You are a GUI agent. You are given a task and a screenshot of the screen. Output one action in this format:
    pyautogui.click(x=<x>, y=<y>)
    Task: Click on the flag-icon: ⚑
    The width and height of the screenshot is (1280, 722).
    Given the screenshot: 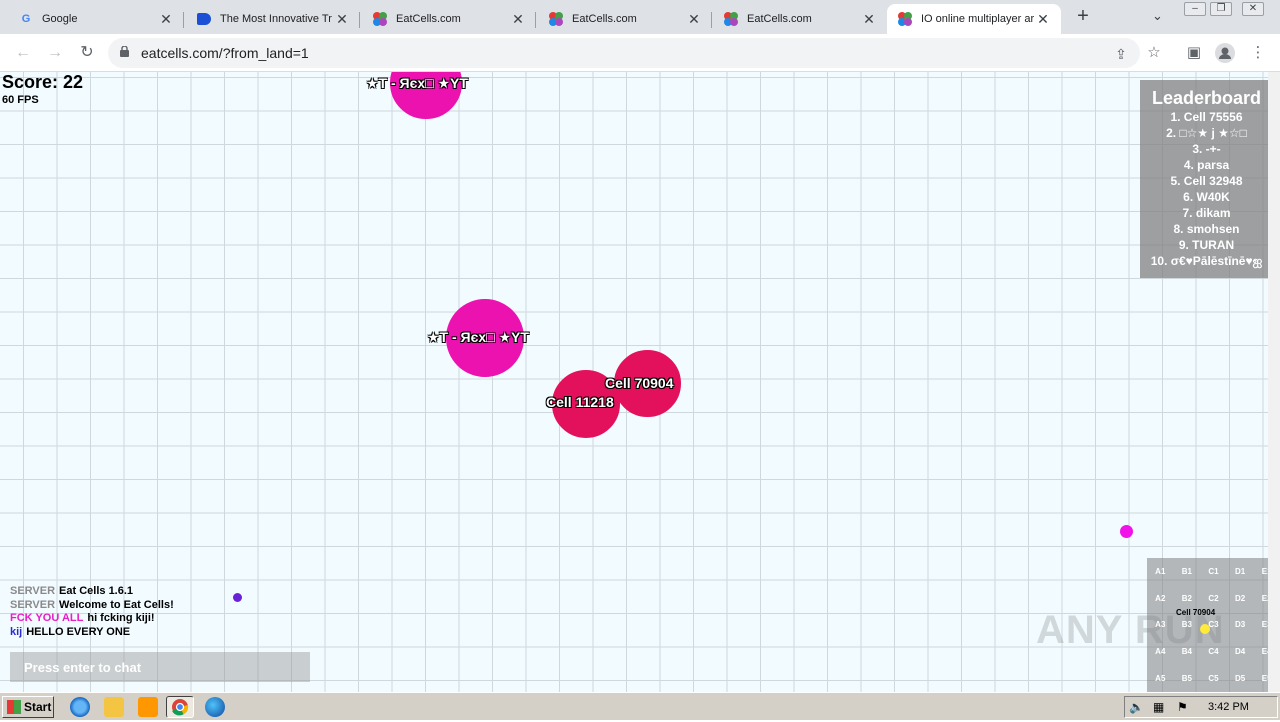 What is the action you would take?
    pyautogui.click(x=1182, y=707)
    